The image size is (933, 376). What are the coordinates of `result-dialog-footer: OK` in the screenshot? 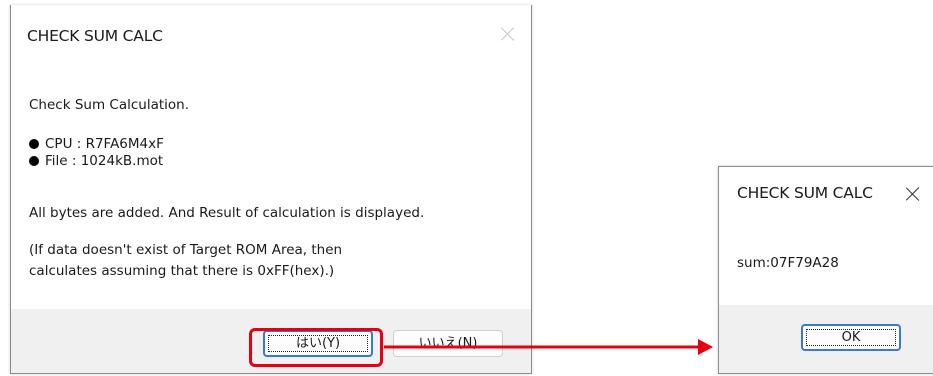 It's located at (826, 339).